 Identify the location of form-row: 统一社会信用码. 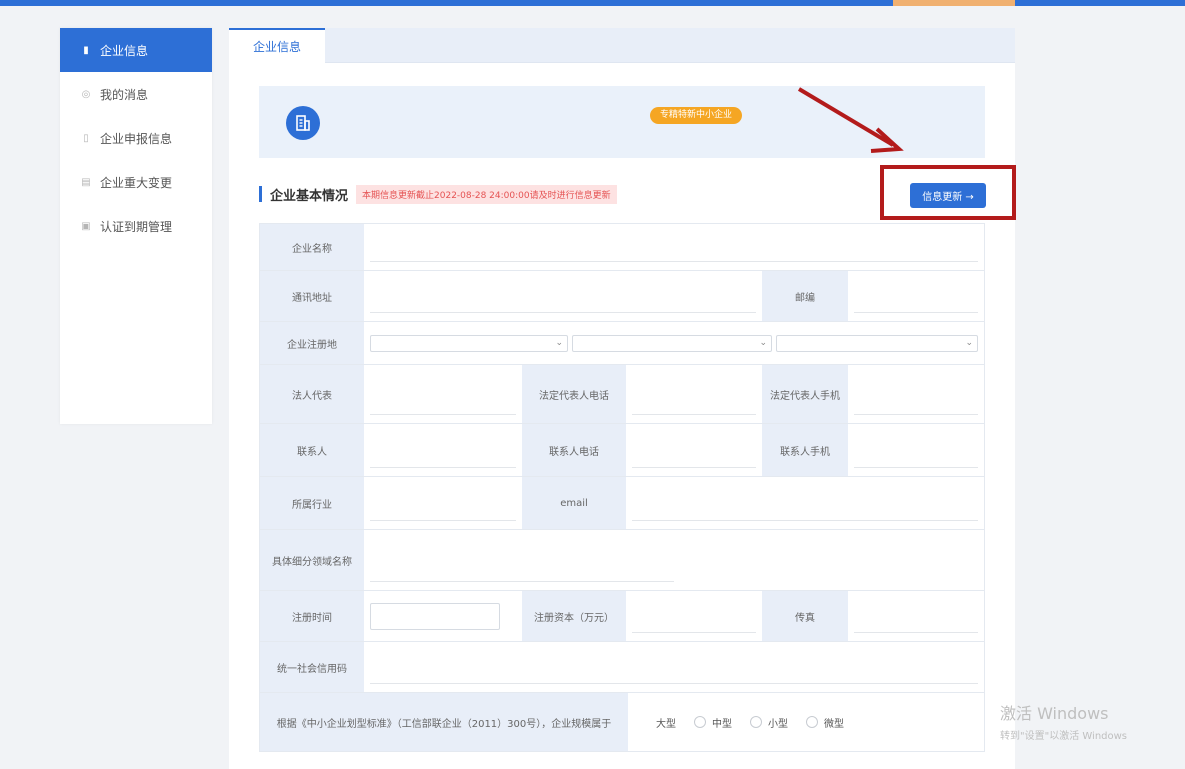
(622, 667).